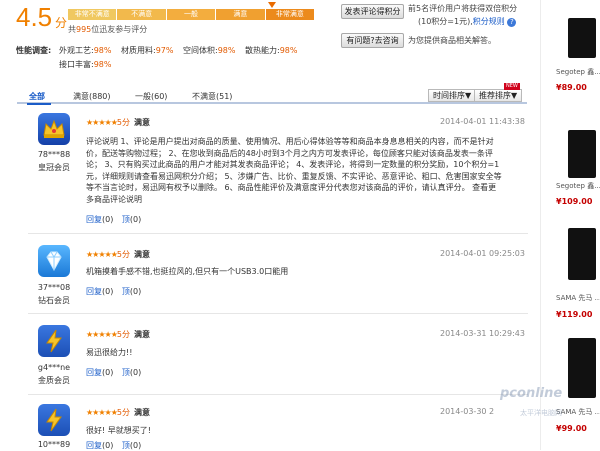  Describe the element at coordinates (452, 95) in the screenshot. I see `sort-by-time-button: 时间排序▼` at that location.